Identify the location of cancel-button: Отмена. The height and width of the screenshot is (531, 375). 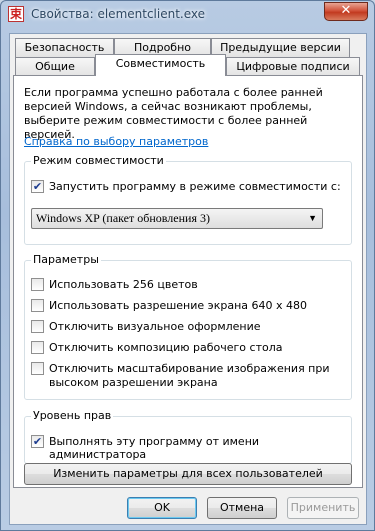
(242, 508).